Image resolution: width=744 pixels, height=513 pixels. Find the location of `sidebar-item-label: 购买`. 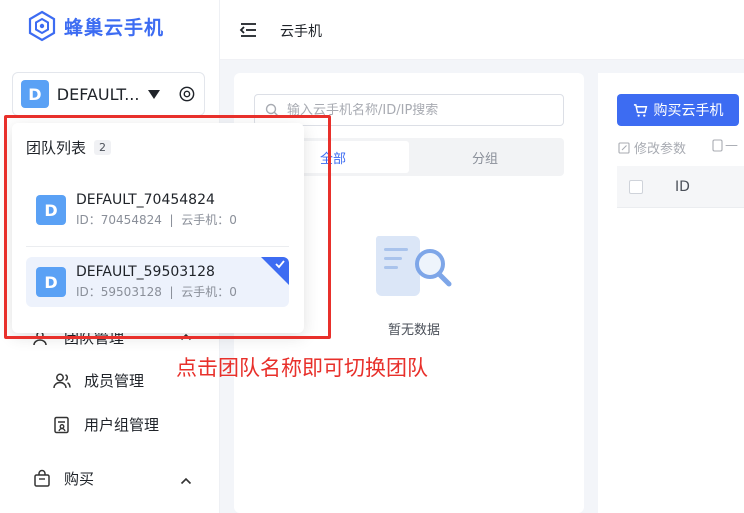

sidebar-item-label: 购买 is located at coordinates (79, 479).